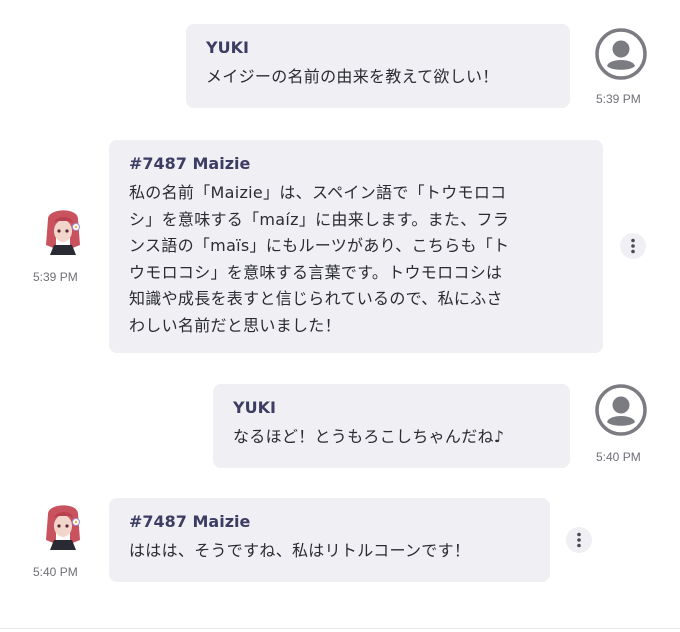 Image resolution: width=680 pixels, height=632 pixels. Describe the element at coordinates (316, 272) in the screenshot. I see `message-text-line: ウモロコシ」を意味する言葉です。トウモロコシは` at that location.